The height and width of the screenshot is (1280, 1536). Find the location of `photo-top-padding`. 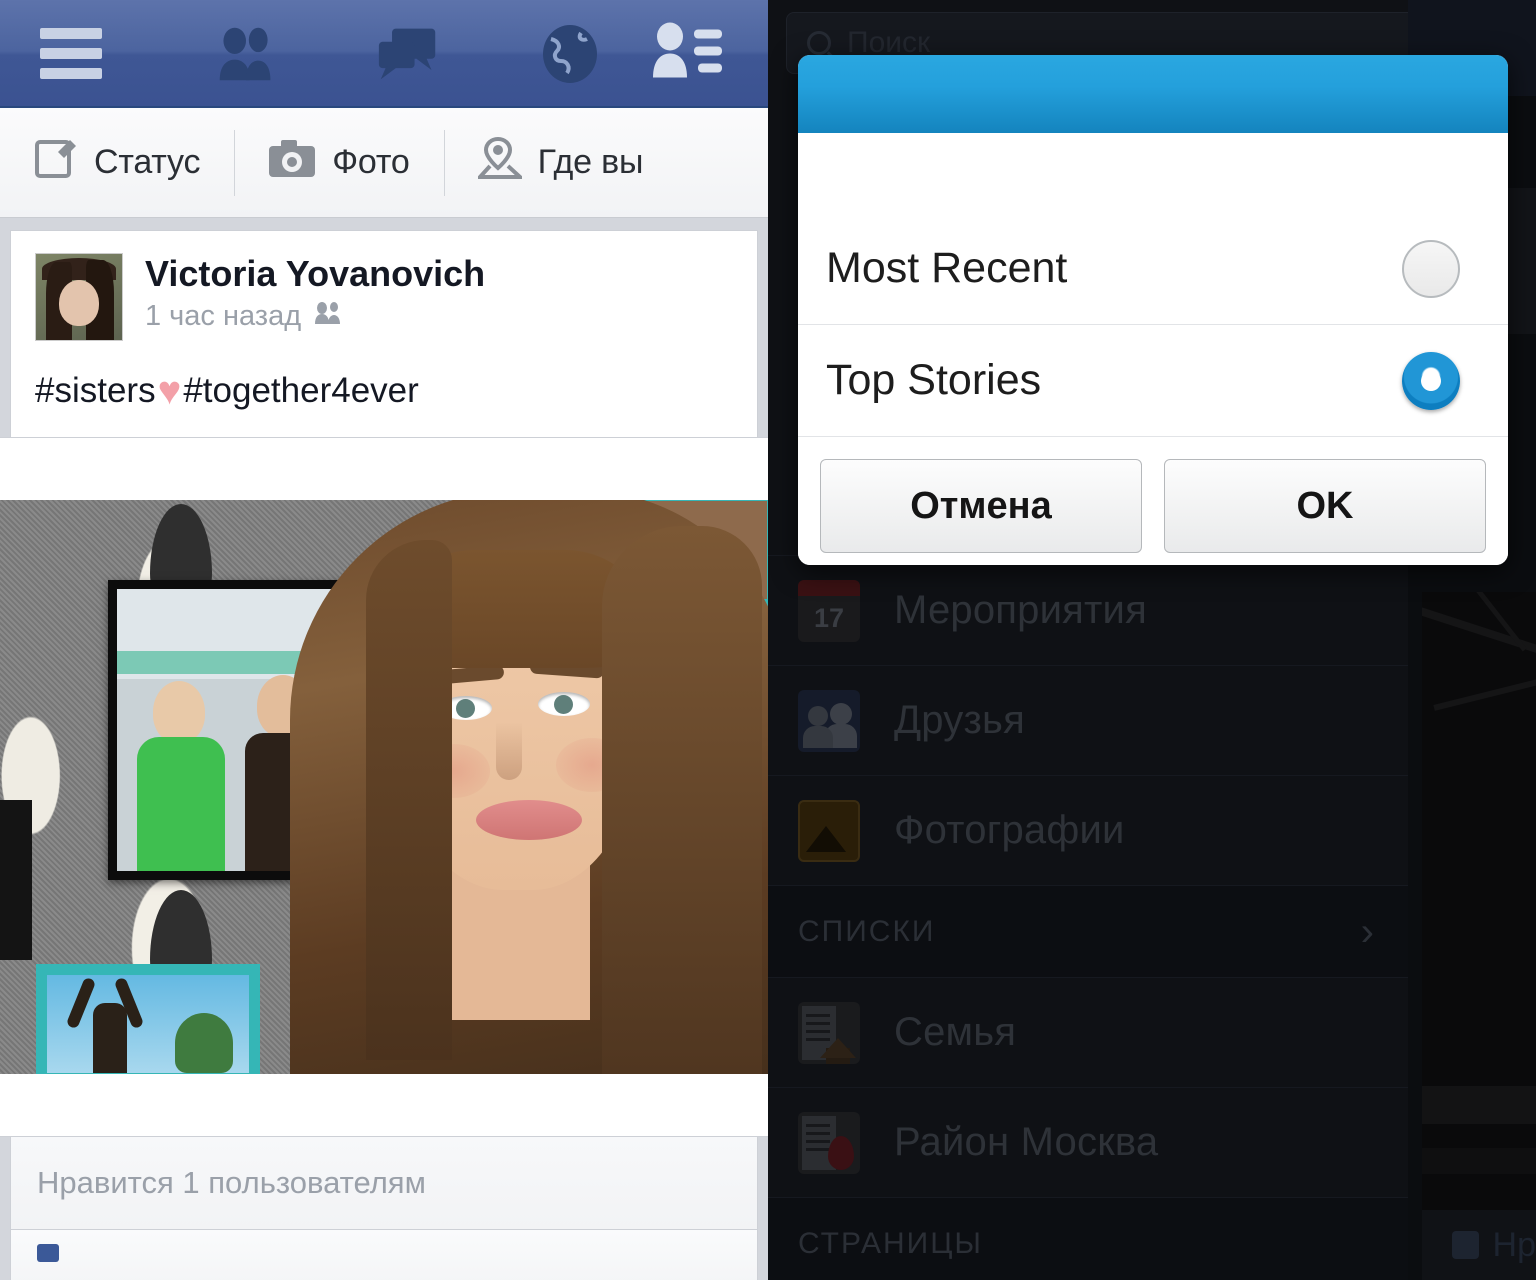

photo-top-padding is located at coordinates (384, 469).